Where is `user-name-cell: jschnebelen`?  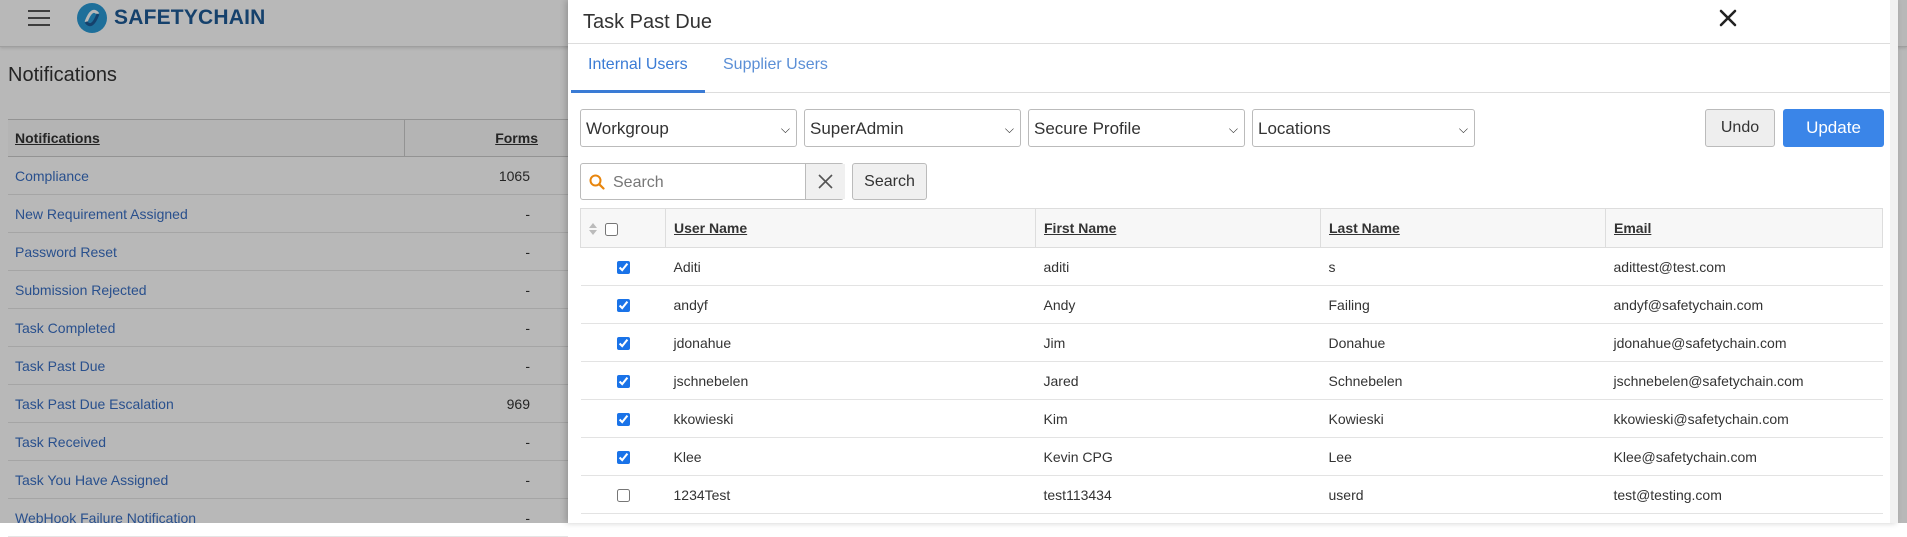 user-name-cell: jschnebelen is located at coordinates (850, 380).